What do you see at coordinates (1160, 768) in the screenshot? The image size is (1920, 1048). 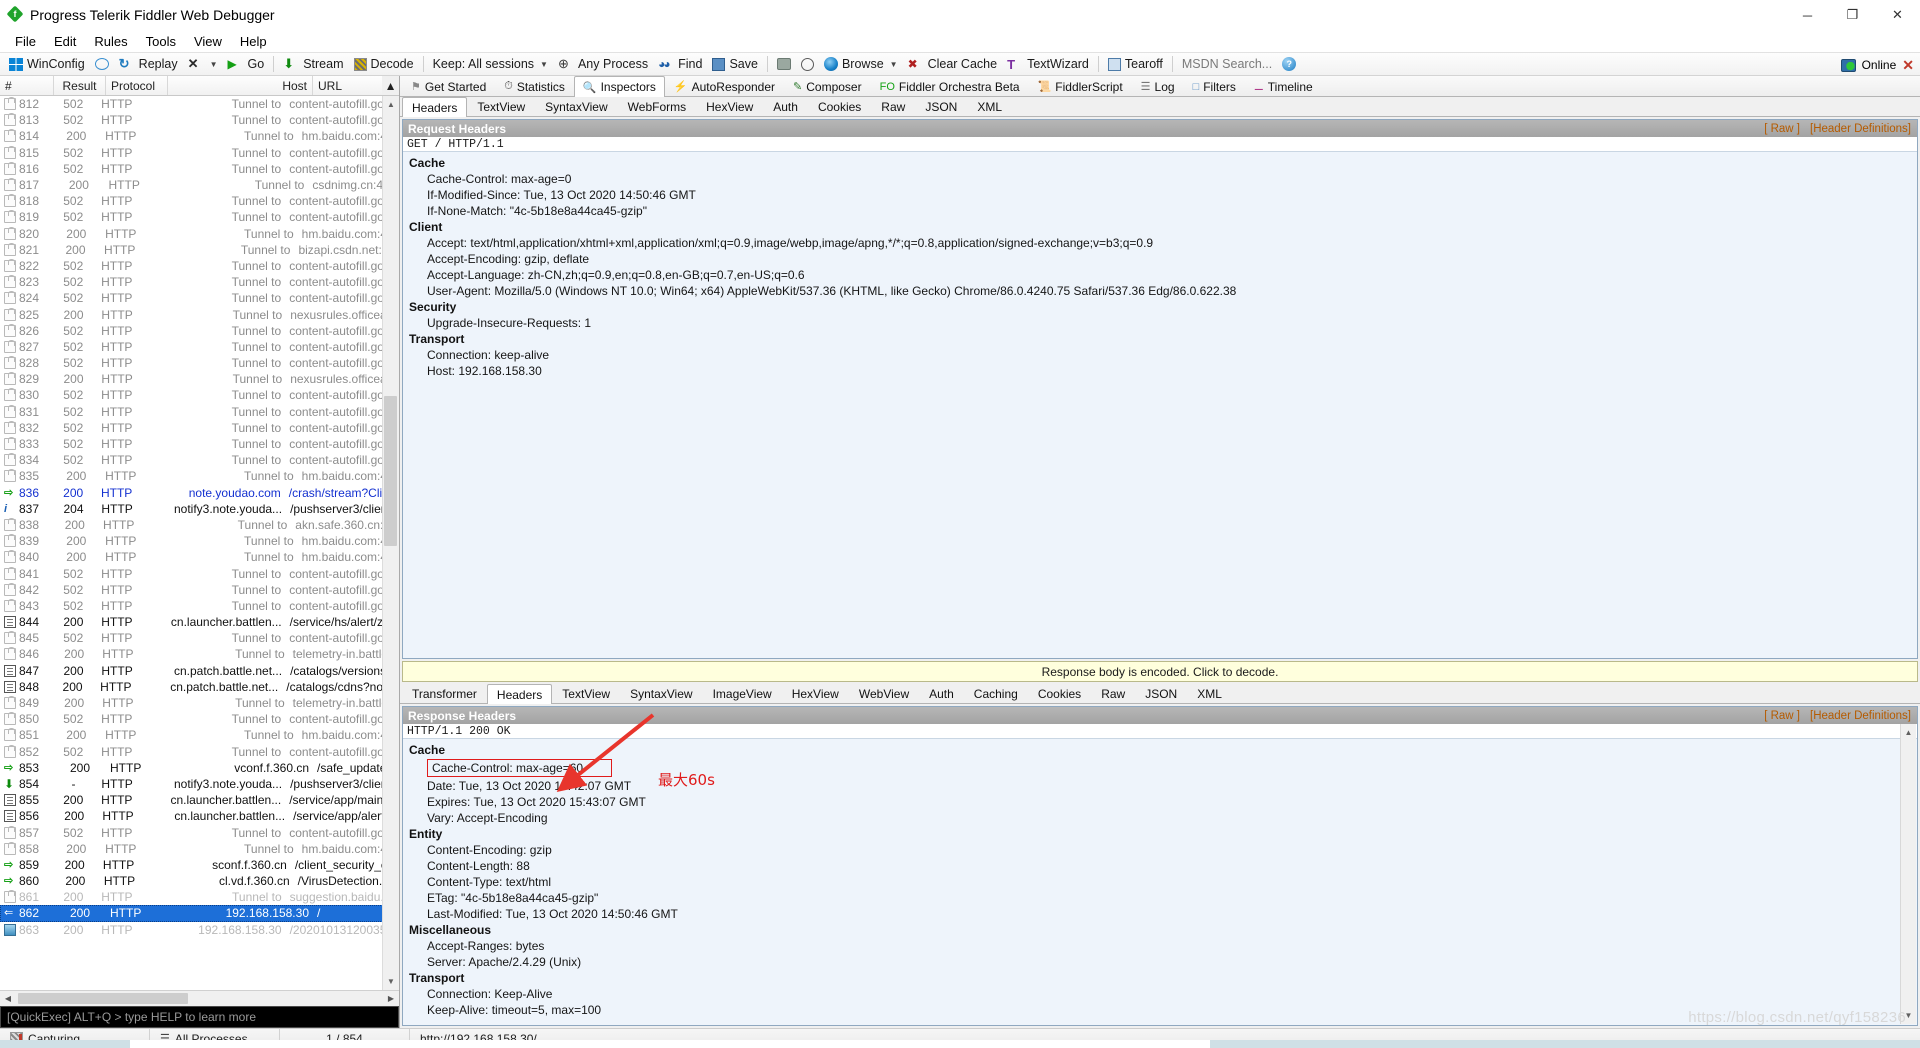 I see `header-item: Cache-Control: max-age=60` at bounding box center [1160, 768].